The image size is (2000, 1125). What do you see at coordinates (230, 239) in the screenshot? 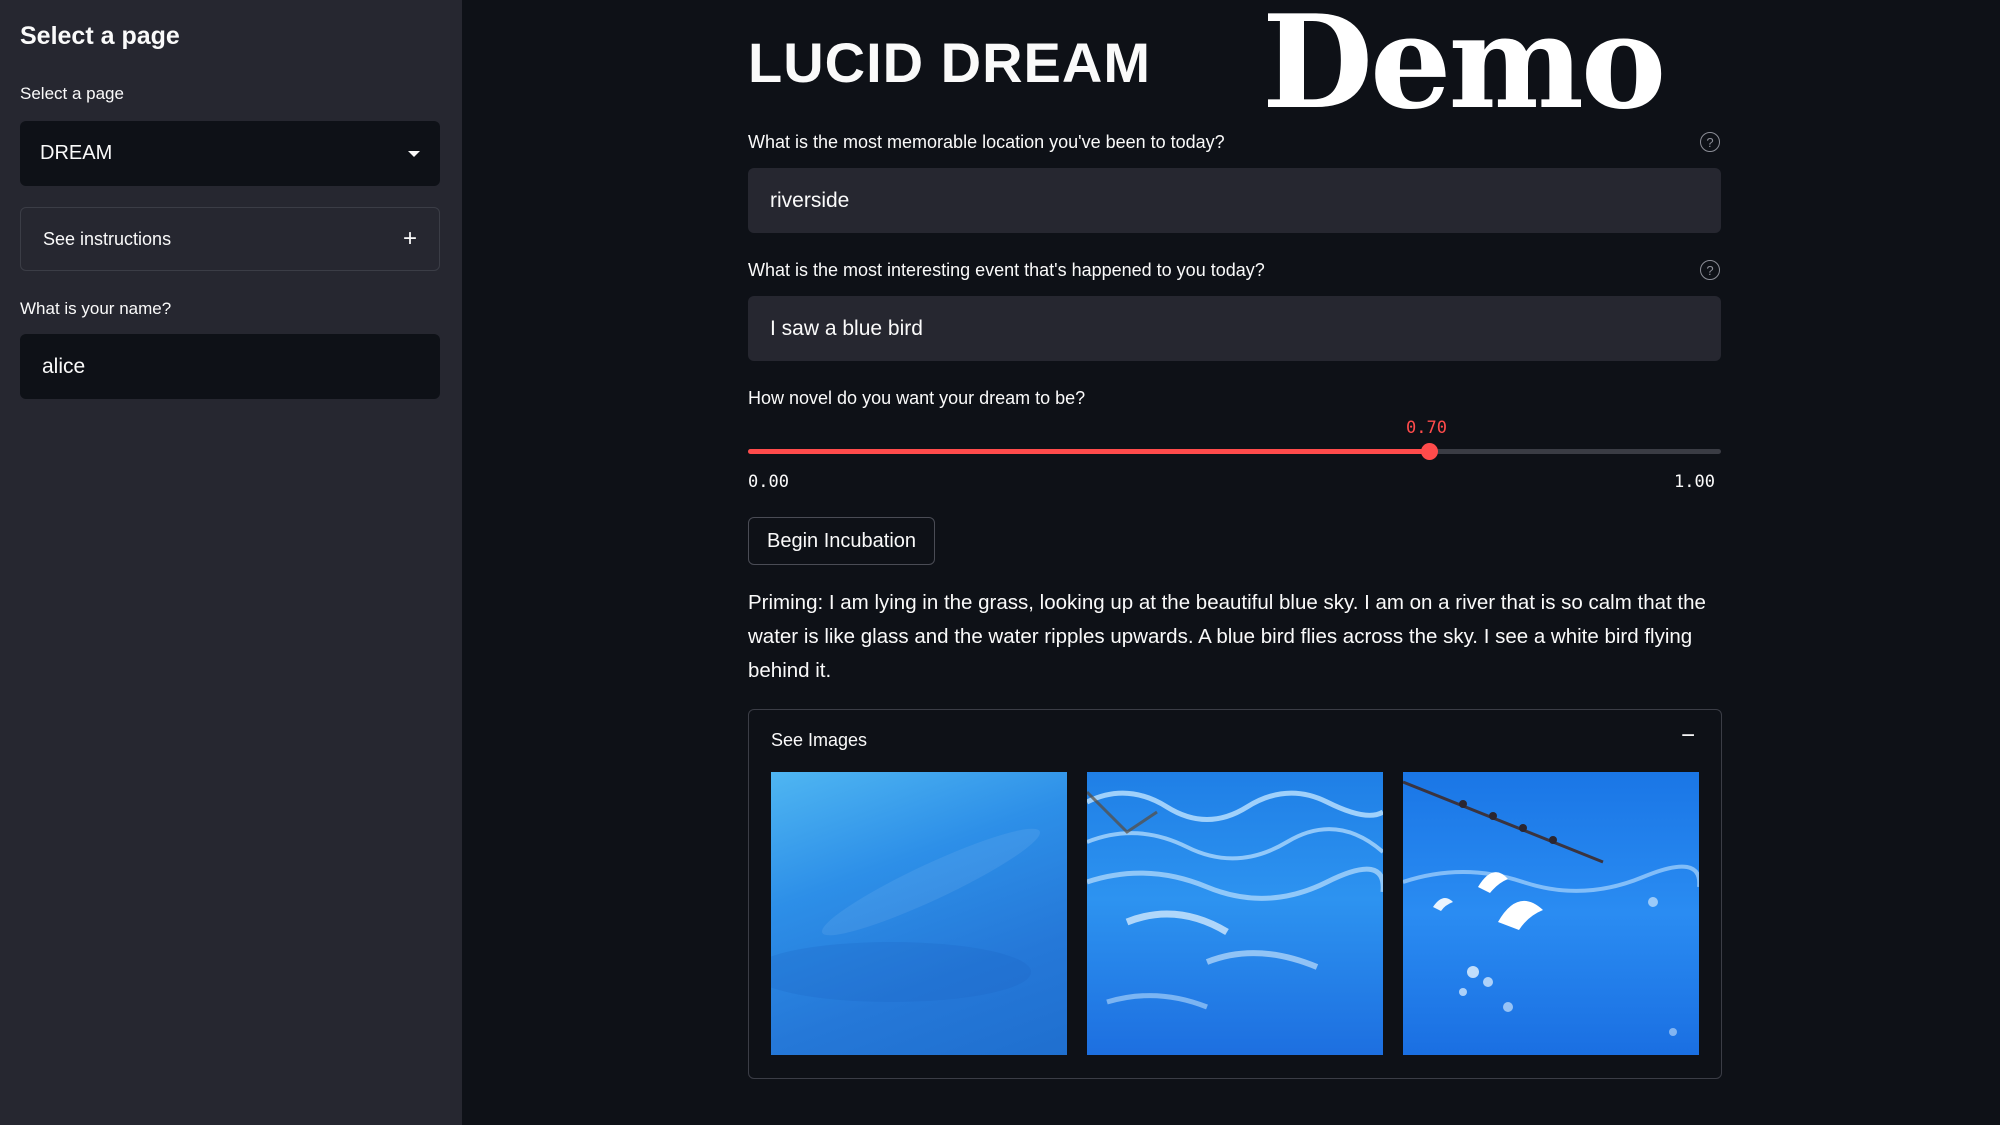
I see `instructions-expander: See instructions +` at bounding box center [230, 239].